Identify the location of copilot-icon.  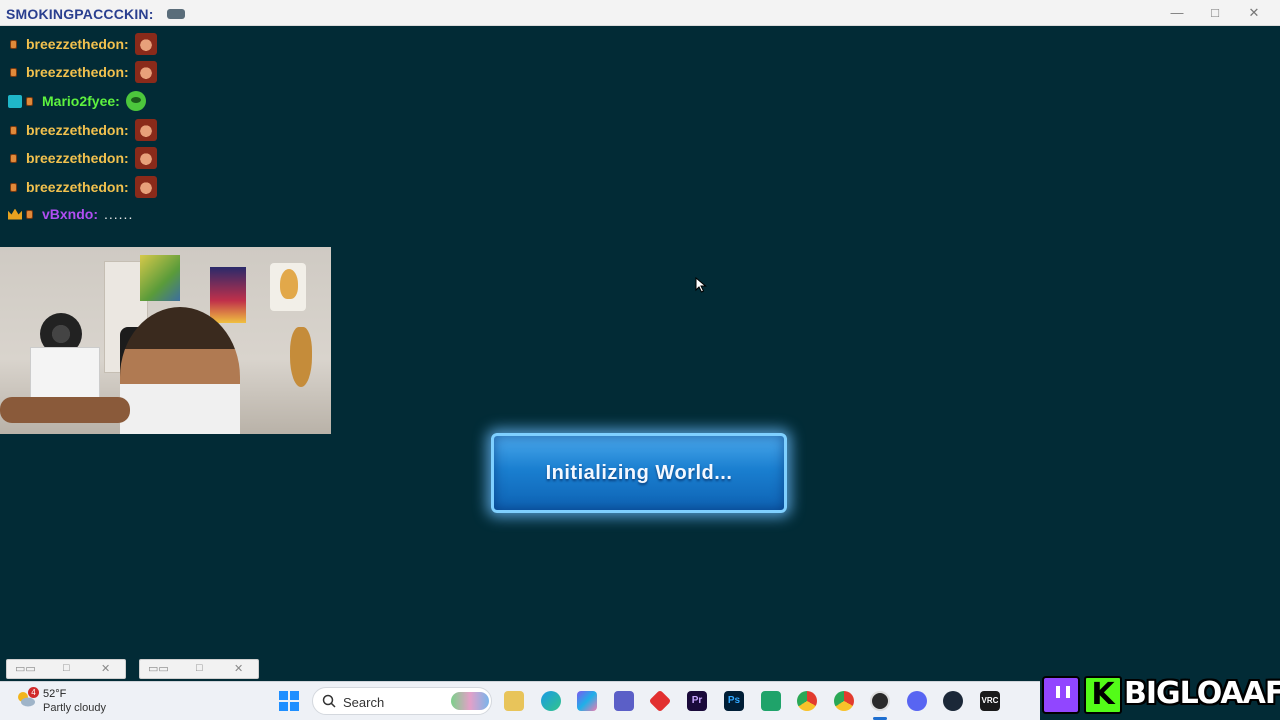
(587, 701).